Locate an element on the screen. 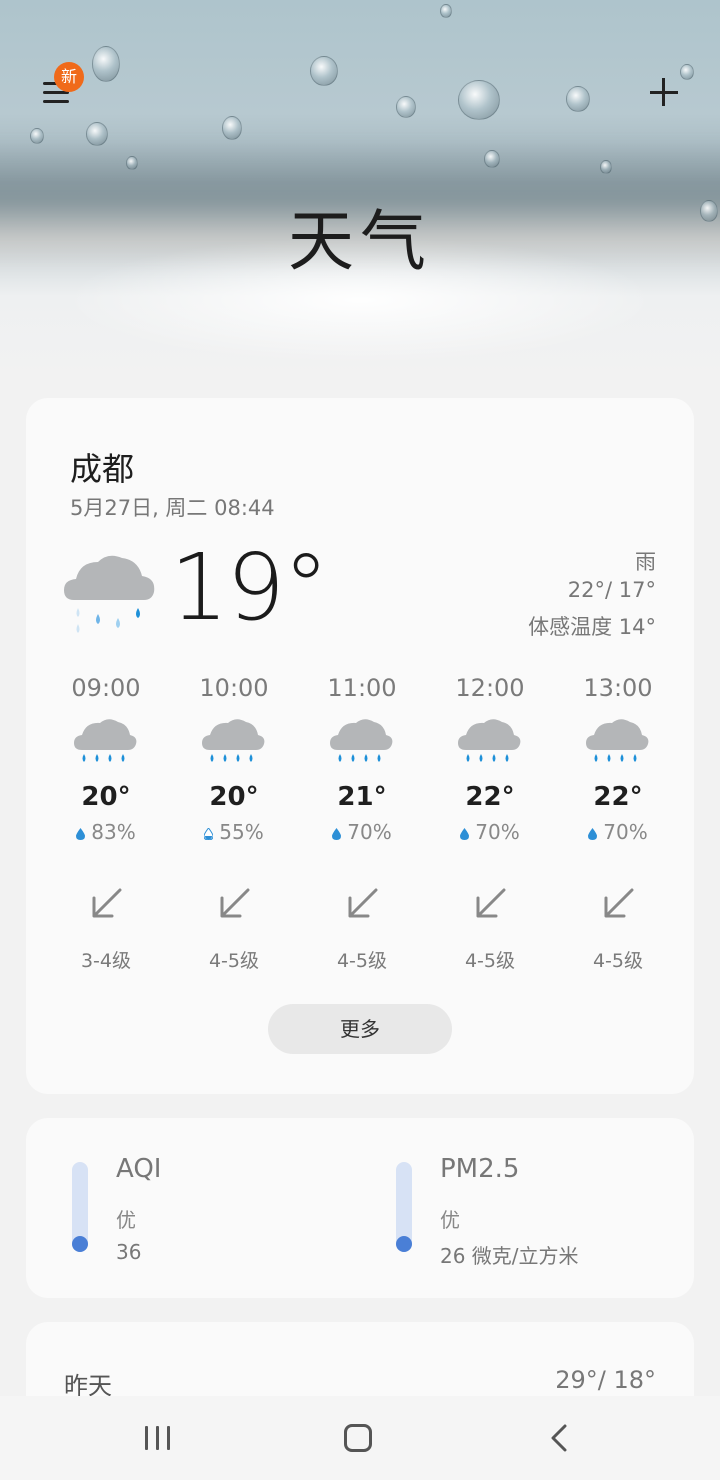  pm25-label: PM2.5 is located at coordinates (480, 1169).